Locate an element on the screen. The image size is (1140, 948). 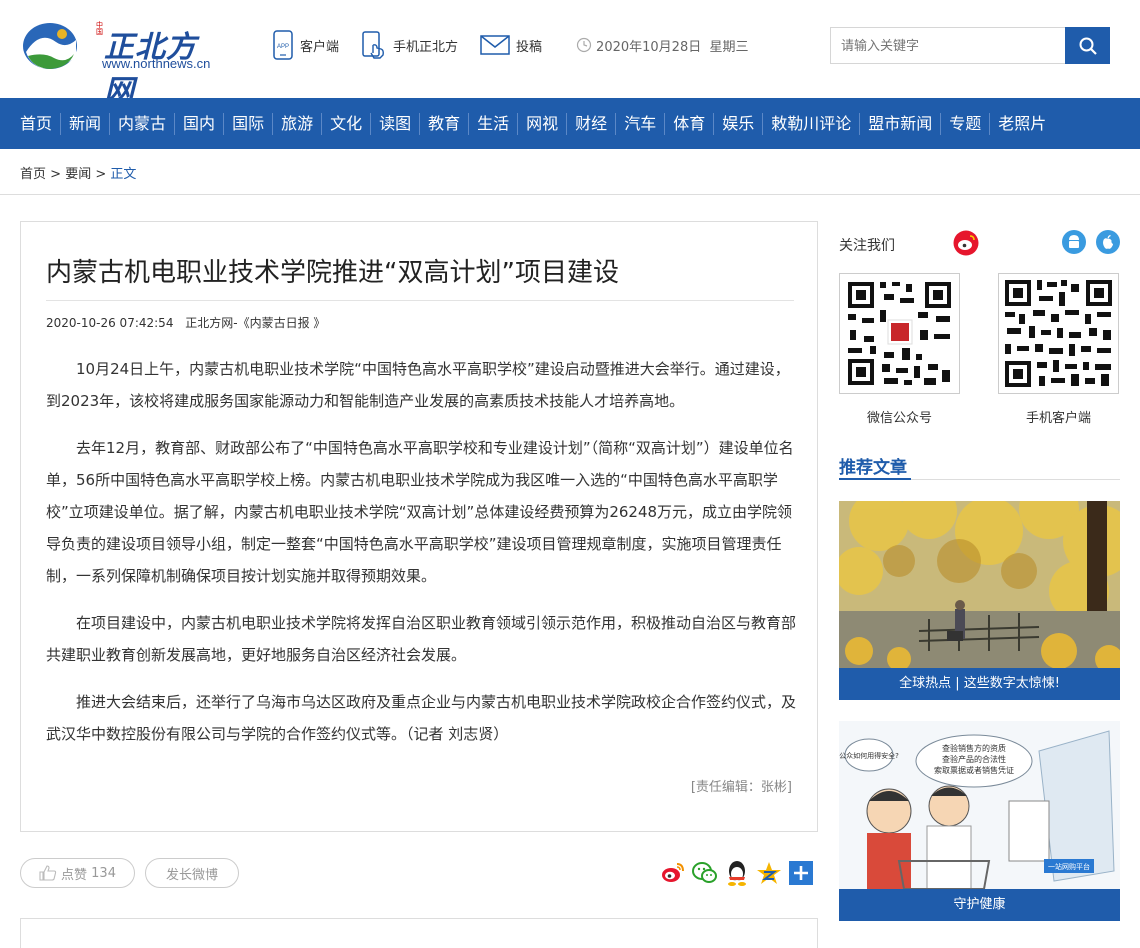
contribute-link-label: 投稿 is located at coordinates (529, 47).